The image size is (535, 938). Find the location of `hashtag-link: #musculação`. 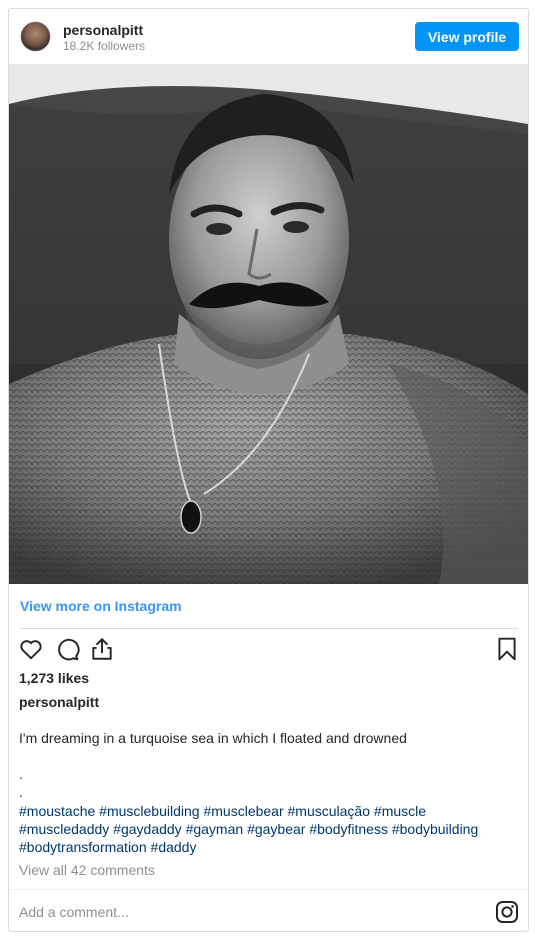

hashtag-link: #musculação is located at coordinates (329, 811).